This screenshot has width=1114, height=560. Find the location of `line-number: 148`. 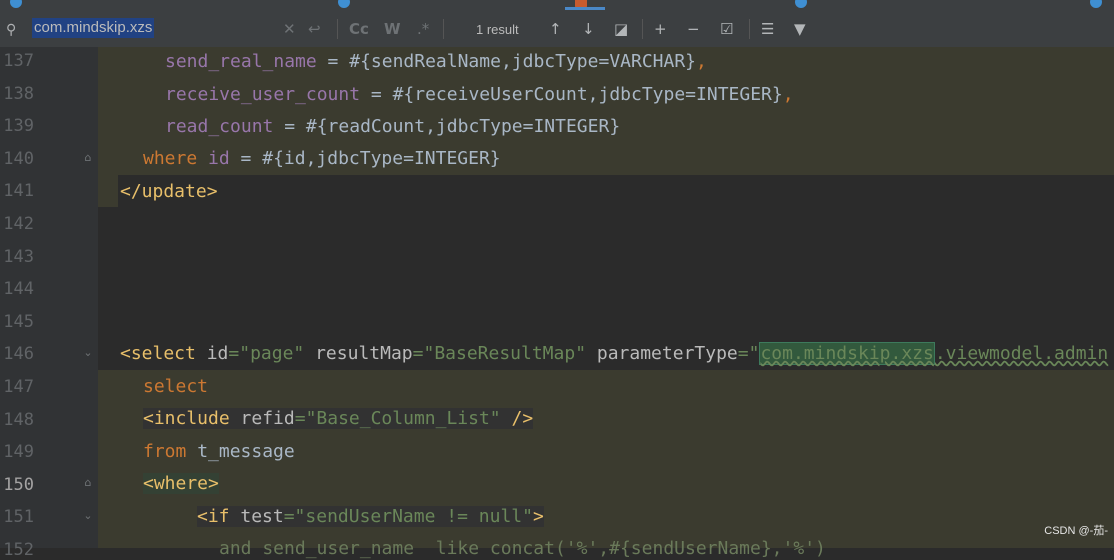

line-number: 148 is located at coordinates (18, 419).